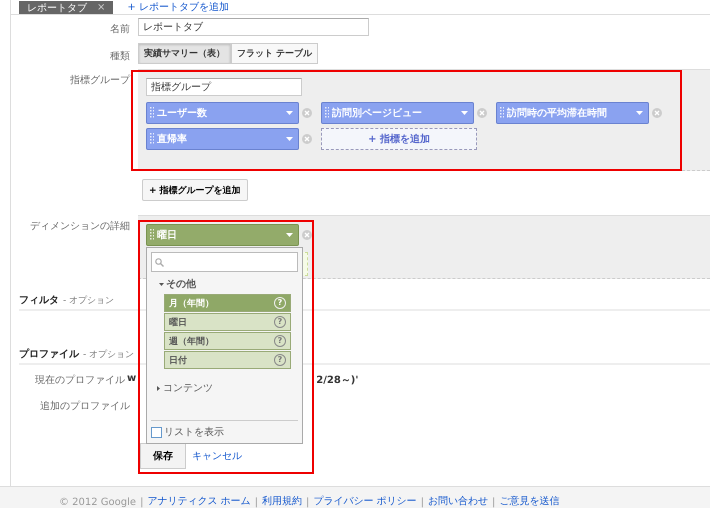  What do you see at coordinates (131, 378) in the screenshot?
I see `profile-value: w` at bounding box center [131, 378].